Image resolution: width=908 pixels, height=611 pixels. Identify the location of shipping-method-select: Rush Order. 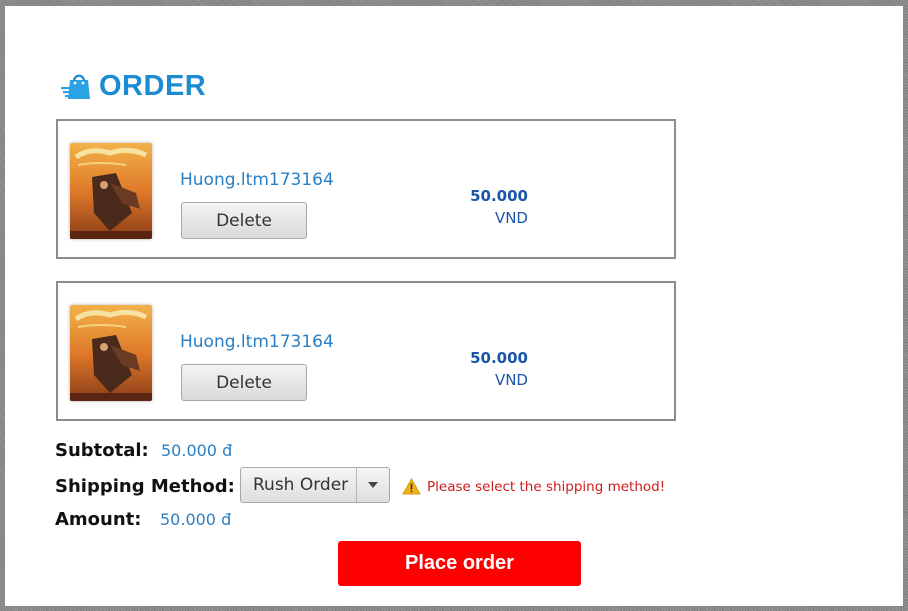
(315, 485).